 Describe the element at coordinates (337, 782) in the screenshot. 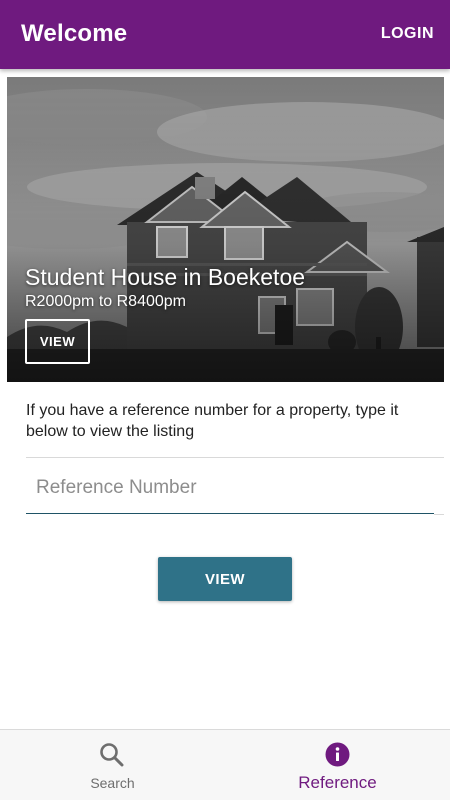

I see `nav-item-label: Reference` at that location.